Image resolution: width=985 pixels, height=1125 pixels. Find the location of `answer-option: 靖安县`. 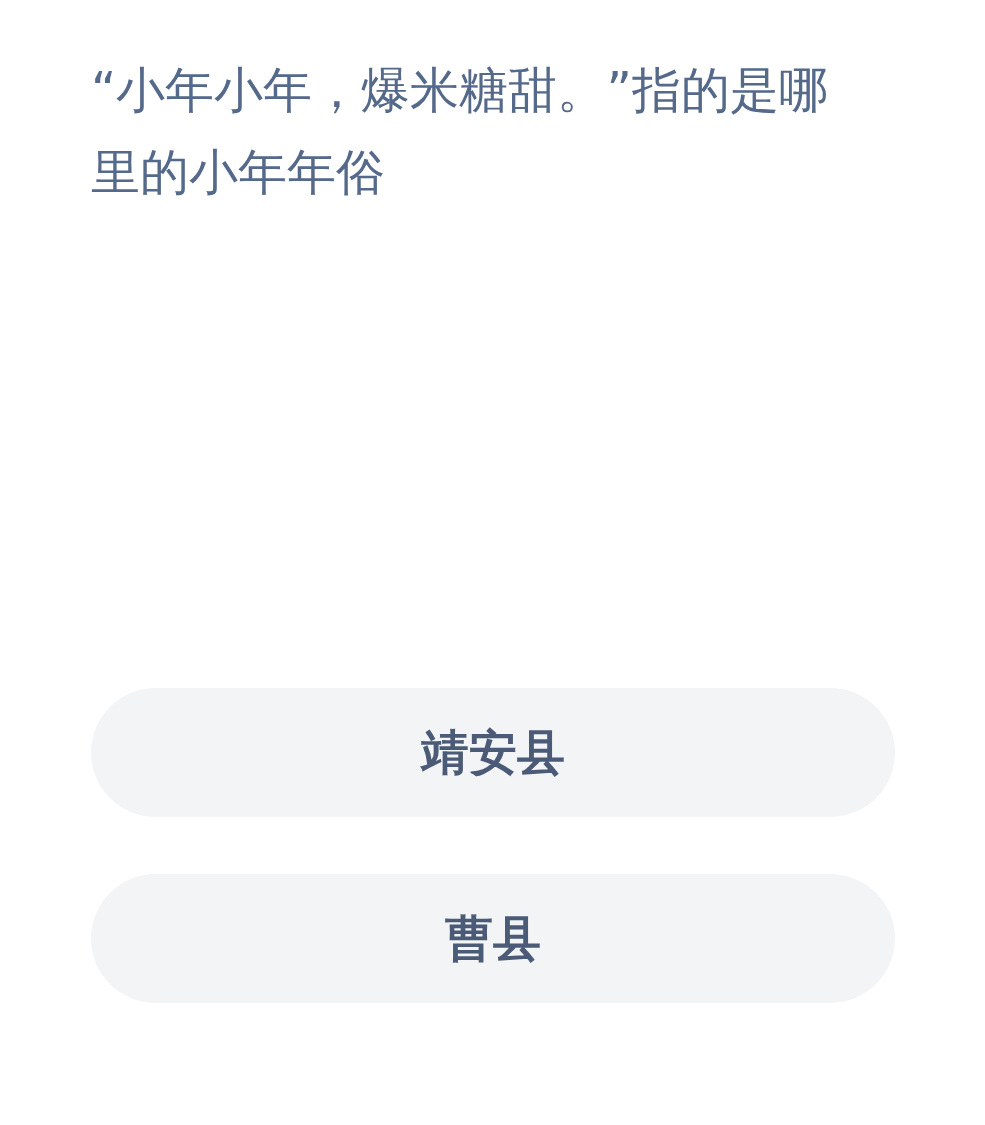

answer-option: 靖安县 is located at coordinates (493, 752).